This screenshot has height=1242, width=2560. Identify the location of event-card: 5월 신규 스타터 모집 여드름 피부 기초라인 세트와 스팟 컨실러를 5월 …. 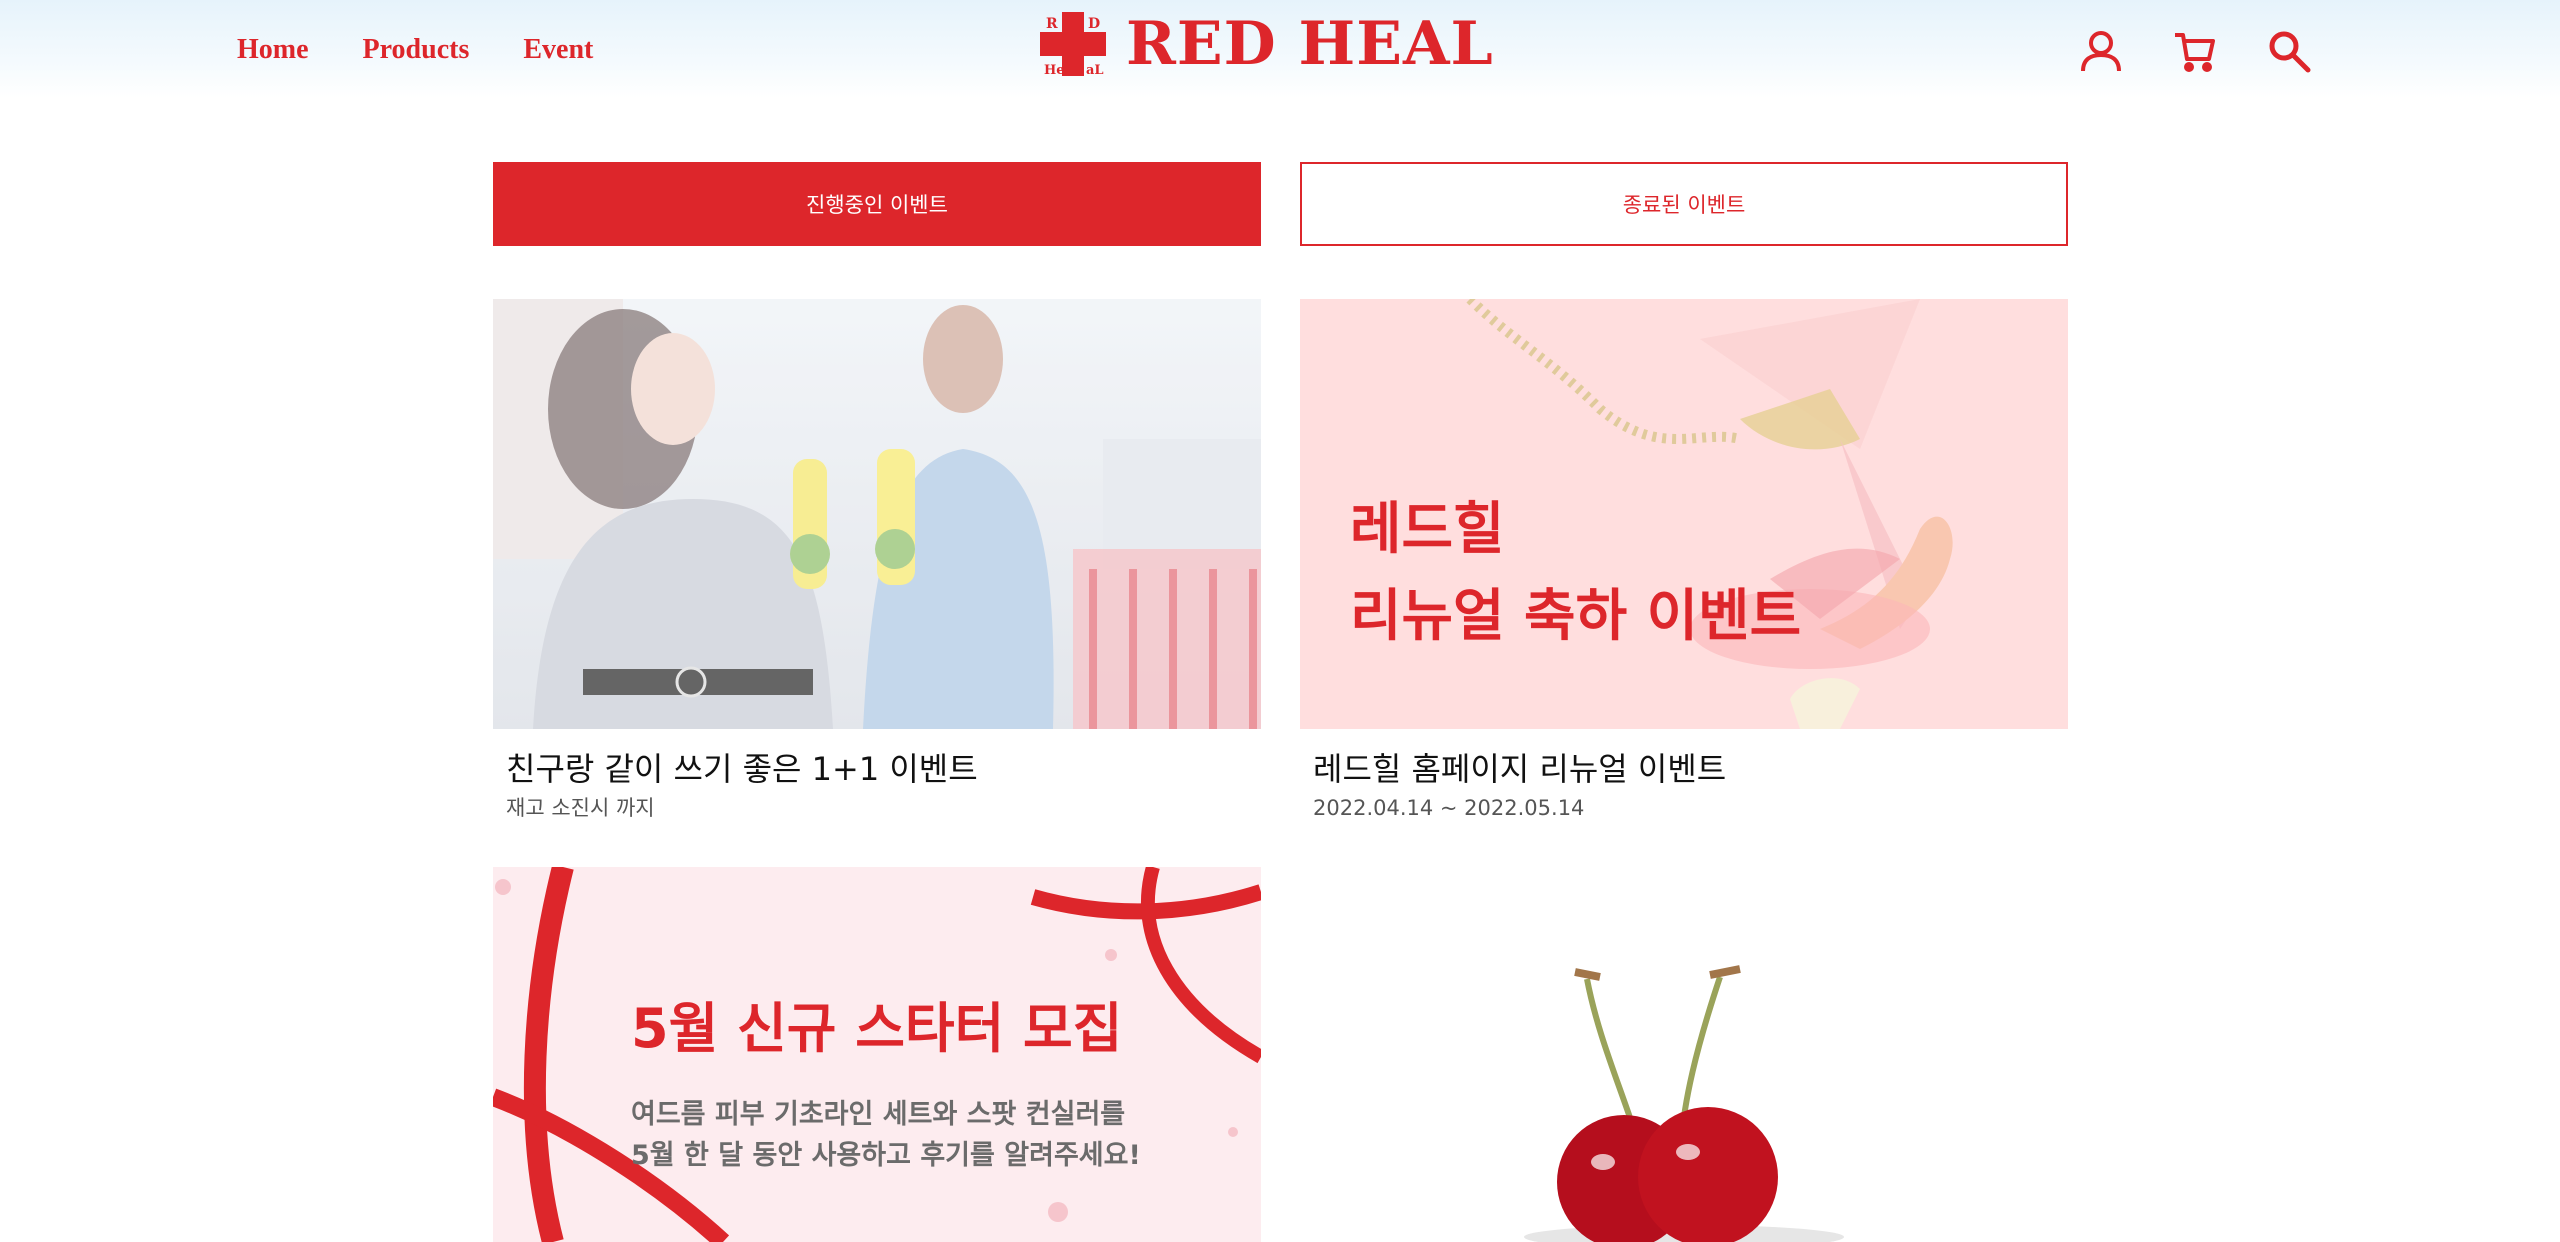
(877, 1054).